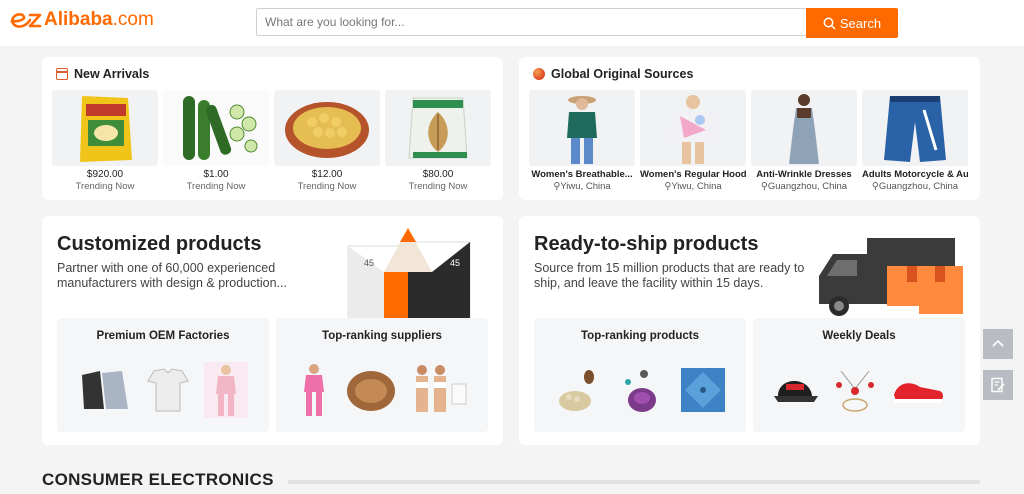 This screenshot has width=1024, height=494. I want to click on item-price: $12.00, so click(327, 174).